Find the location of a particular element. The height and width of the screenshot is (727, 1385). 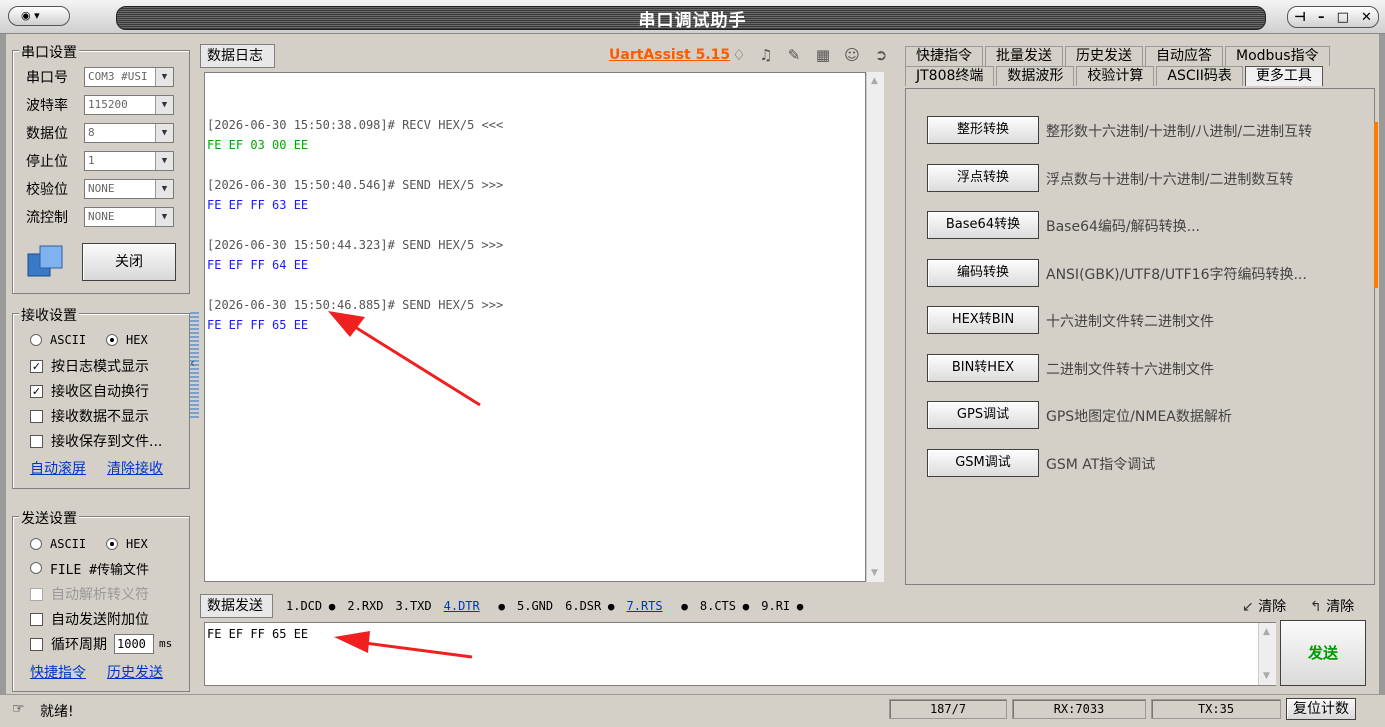

cycle-checkbox: 循环周期 is located at coordinates (68, 644).